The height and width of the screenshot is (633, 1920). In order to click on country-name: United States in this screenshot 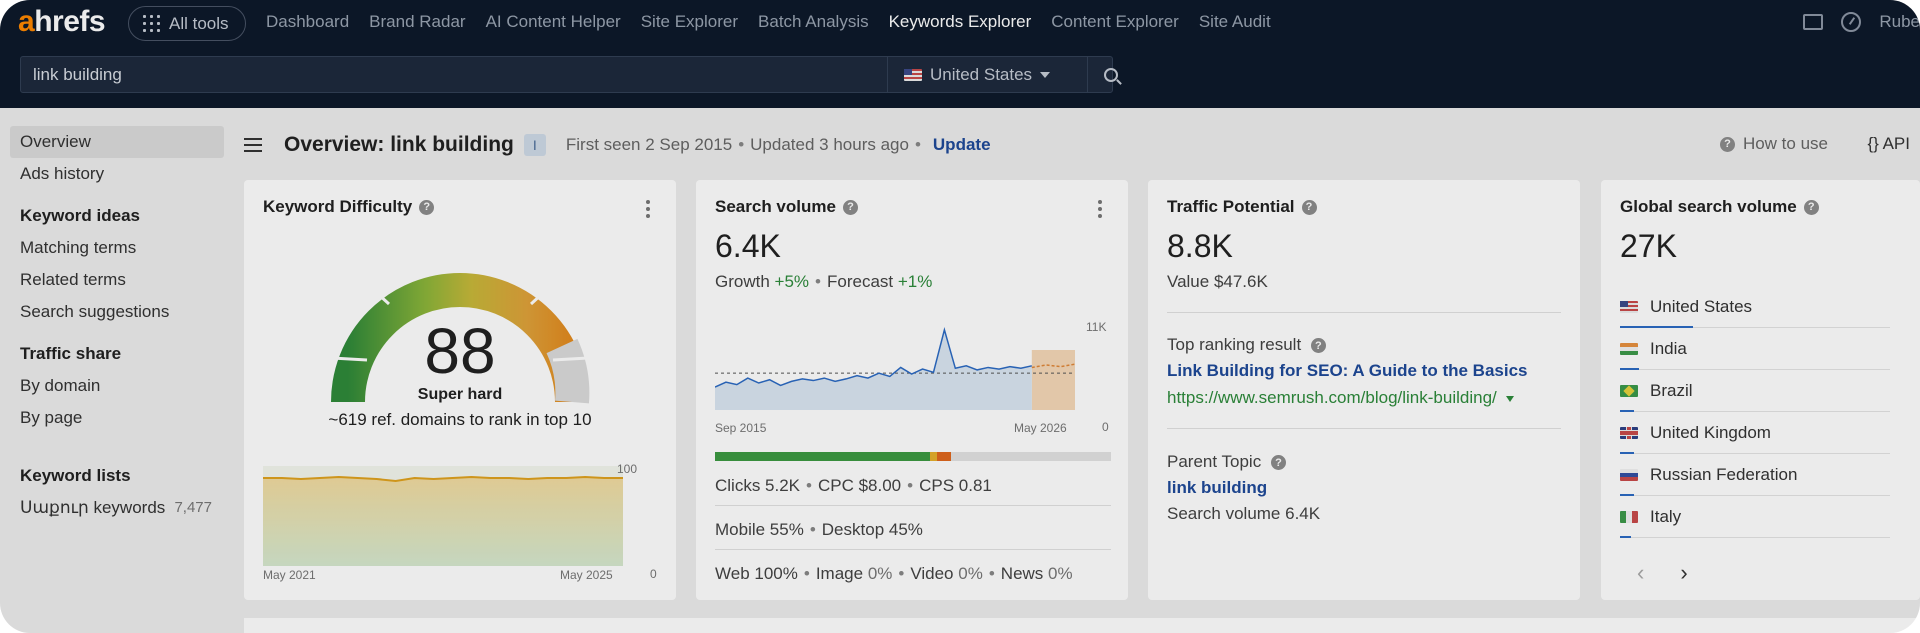, I will do `click(1701, 306)`.